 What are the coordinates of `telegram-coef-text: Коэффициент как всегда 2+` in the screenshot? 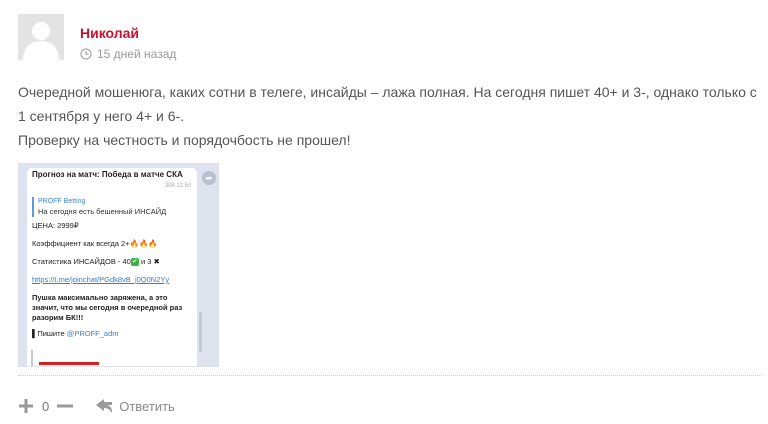 It's located at (81, 243).